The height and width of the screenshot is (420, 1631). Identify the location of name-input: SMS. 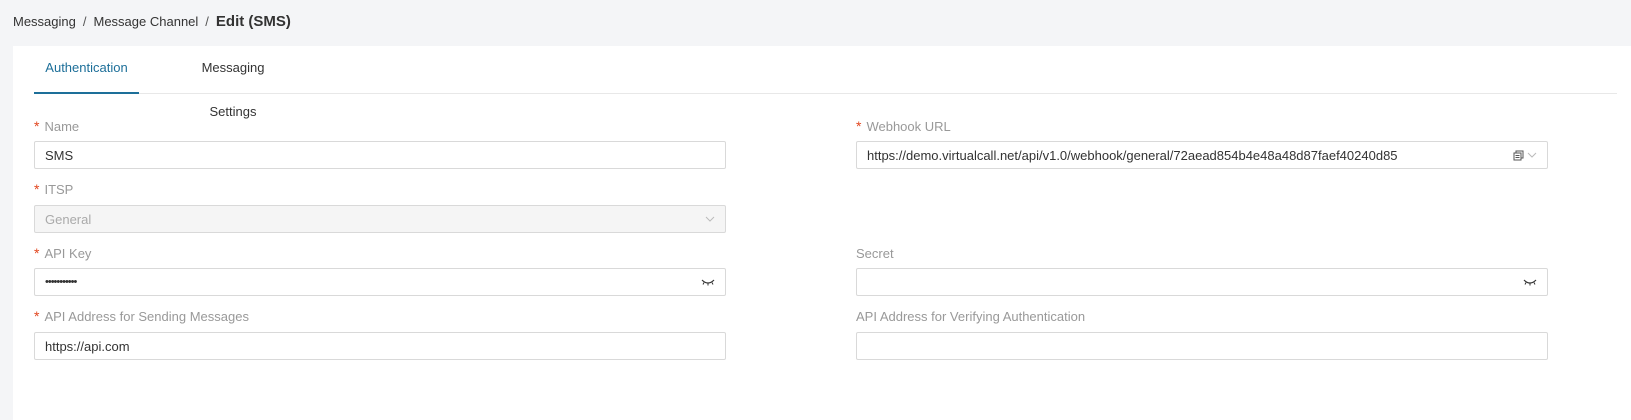
(380, 155).